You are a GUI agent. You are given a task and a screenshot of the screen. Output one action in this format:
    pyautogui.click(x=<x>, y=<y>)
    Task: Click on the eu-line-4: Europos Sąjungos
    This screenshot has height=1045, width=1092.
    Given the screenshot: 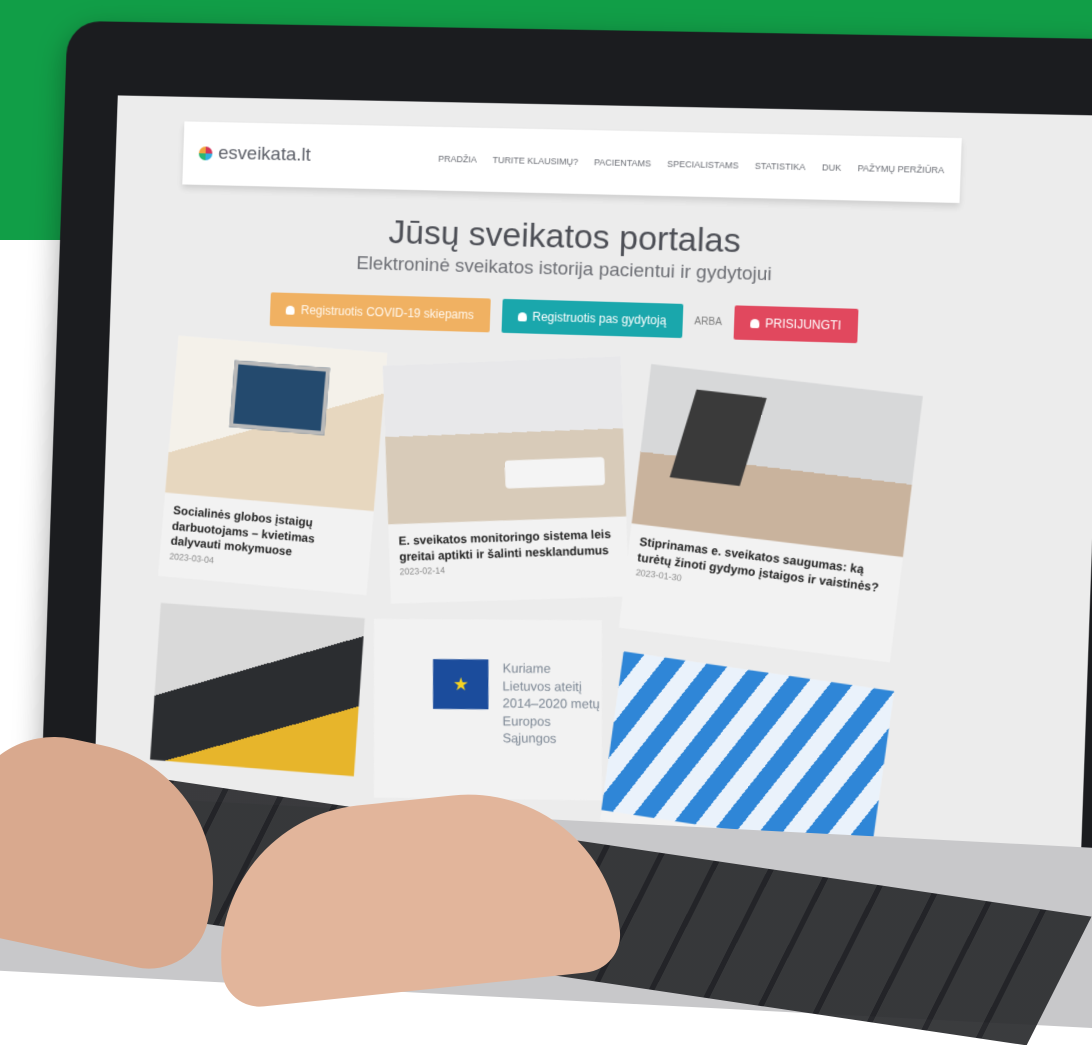 What is the action you would take?
    pyautogui.click(x=529, y=730)
    